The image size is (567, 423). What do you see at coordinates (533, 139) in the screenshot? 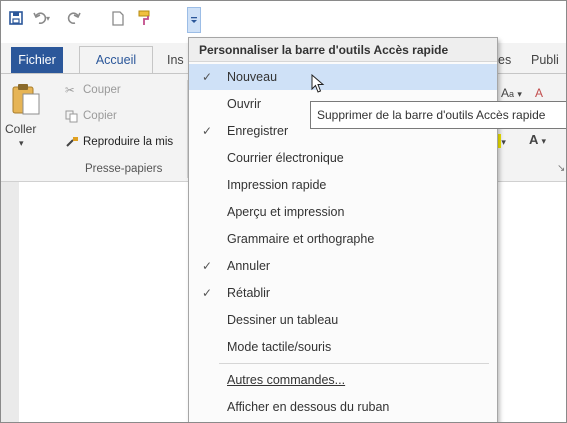
I see `font-color-label: A` at bounding box center [533, 139].